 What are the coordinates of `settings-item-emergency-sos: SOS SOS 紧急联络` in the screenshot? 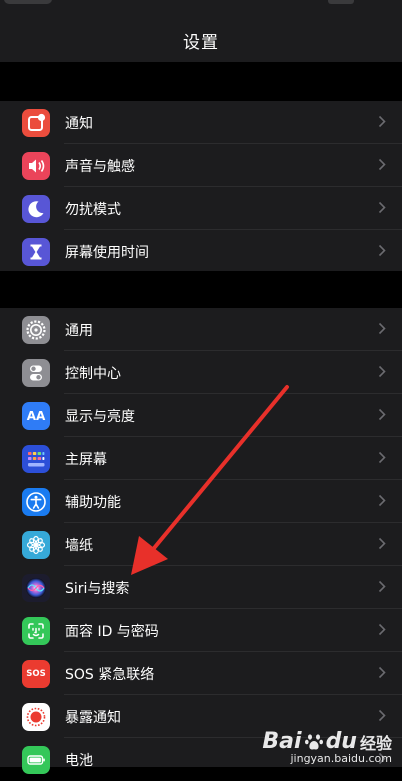 It's located at (201, 673).